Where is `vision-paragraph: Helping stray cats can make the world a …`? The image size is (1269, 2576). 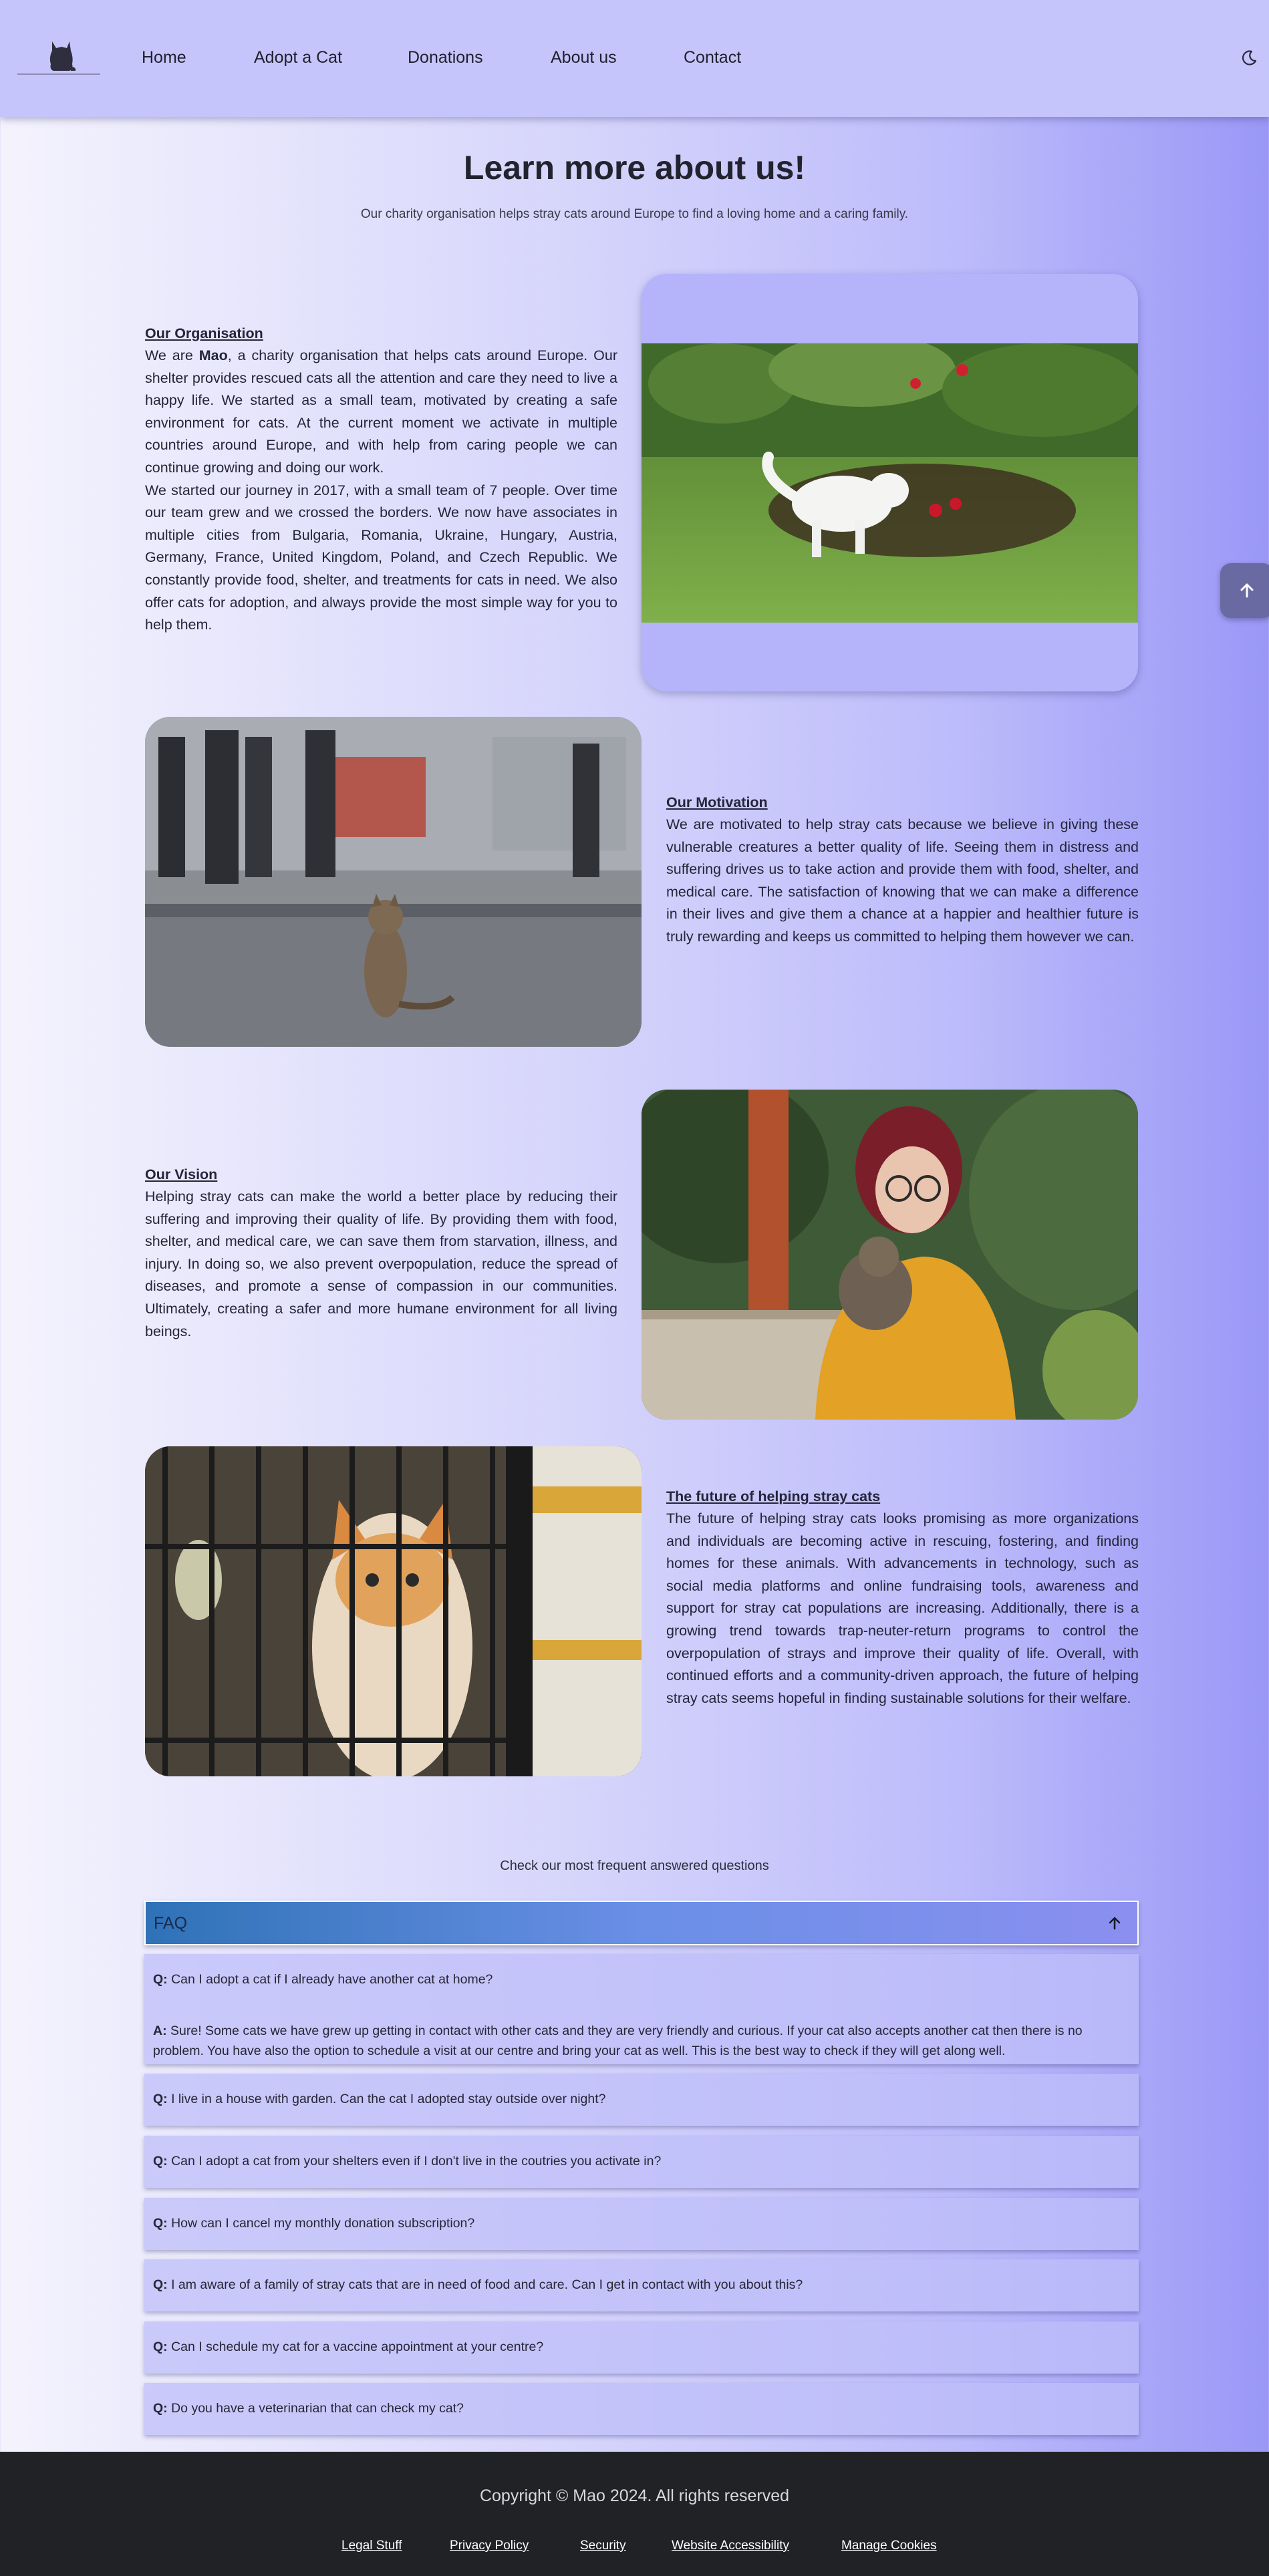
vision-paragraph: Helping stray cats can make the world a … is located at coordinates (381, 1263).